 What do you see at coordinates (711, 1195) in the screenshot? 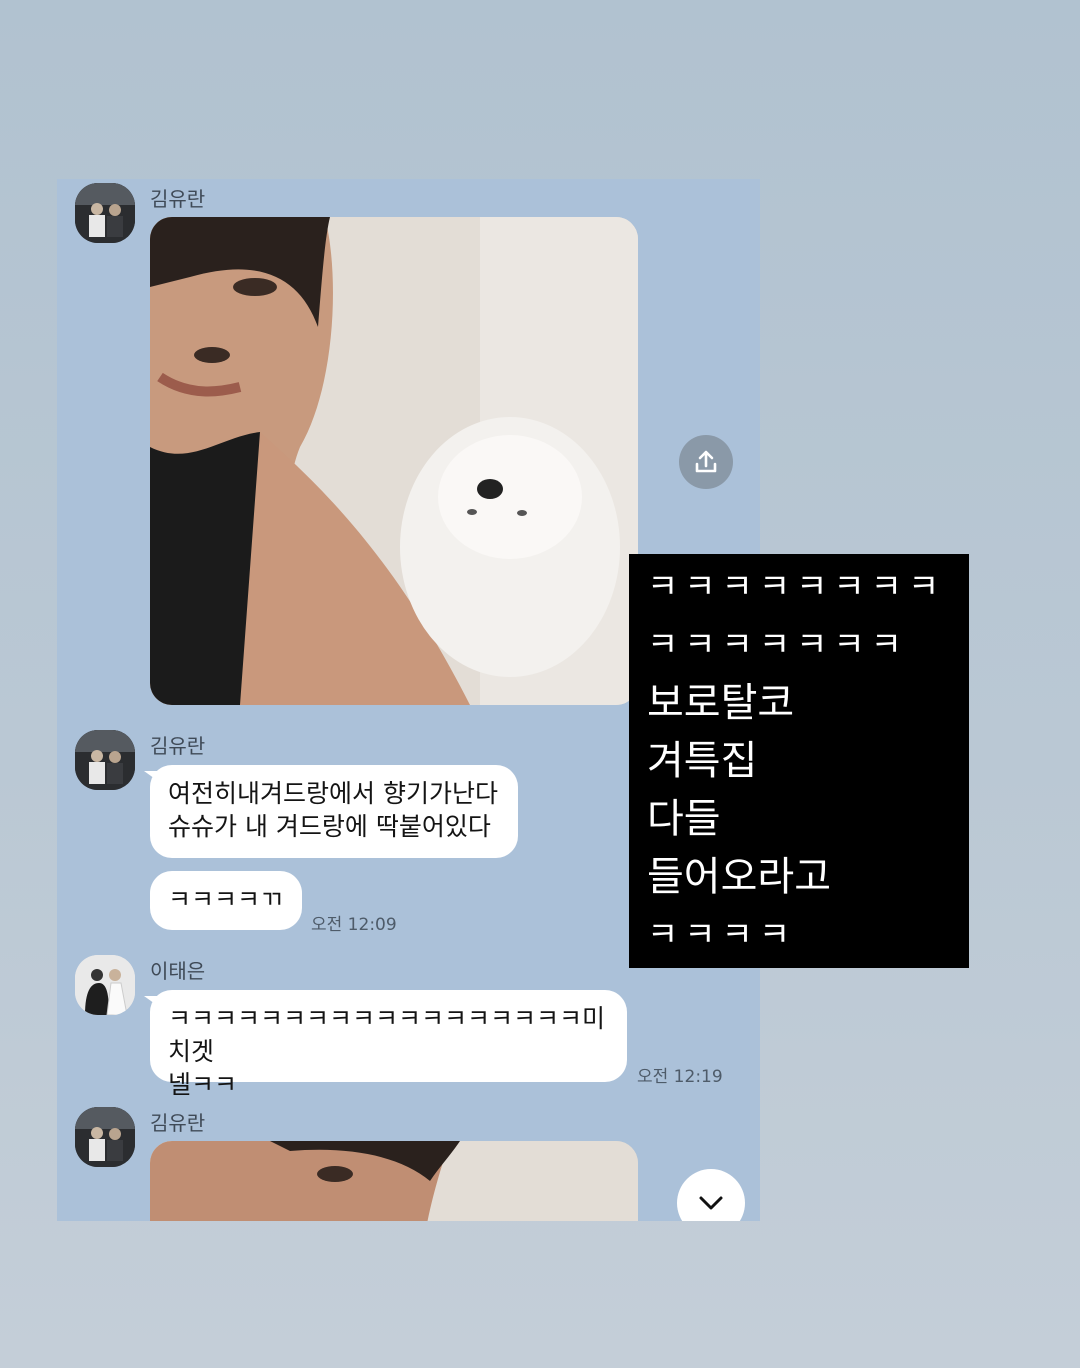
I see `scroll-down-button` at bounding box center [711, 1195].